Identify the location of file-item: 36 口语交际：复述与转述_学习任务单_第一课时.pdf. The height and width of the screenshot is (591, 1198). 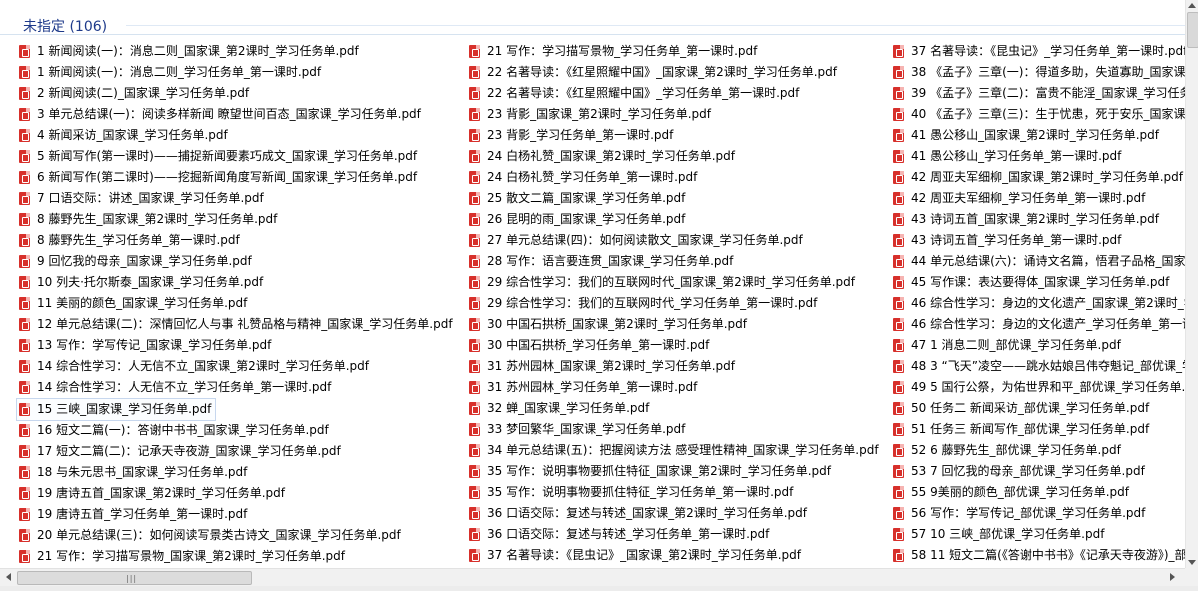
(673, 534).